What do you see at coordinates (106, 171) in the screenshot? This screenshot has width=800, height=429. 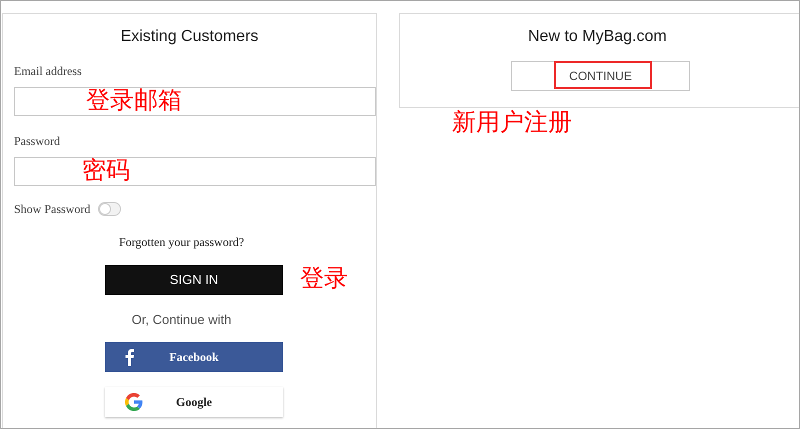 I see `annotation-label: 密码` at bounding box center [106, 171].